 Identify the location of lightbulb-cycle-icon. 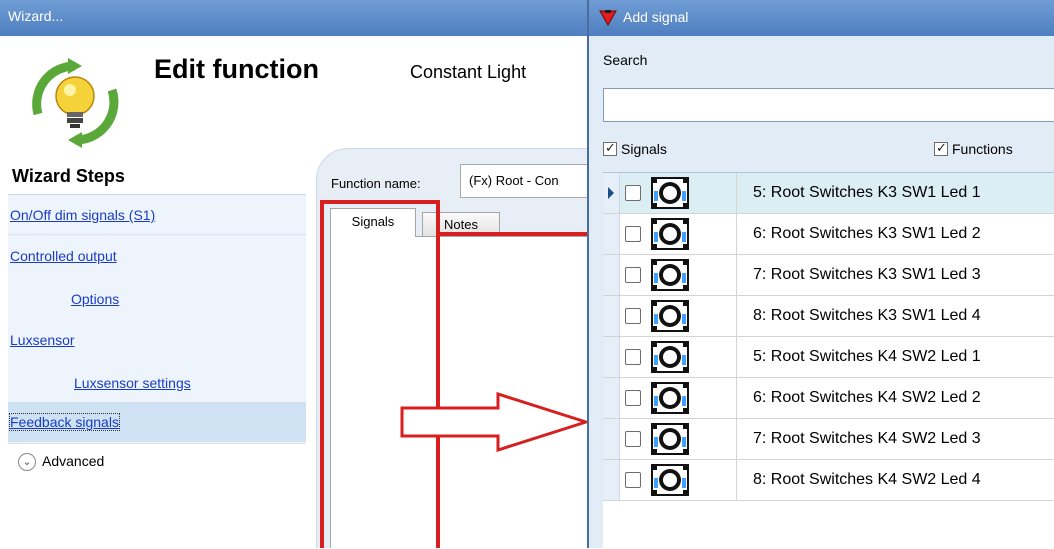
(75, 103).